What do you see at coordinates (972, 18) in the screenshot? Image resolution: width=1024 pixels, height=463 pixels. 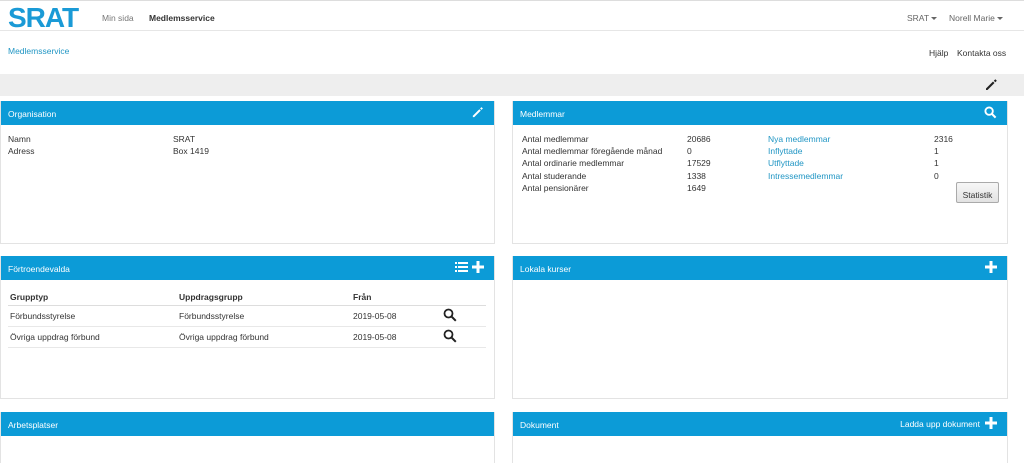 I see `user-dropdown-label: Norell Marie` at bounding box center [972, 18].